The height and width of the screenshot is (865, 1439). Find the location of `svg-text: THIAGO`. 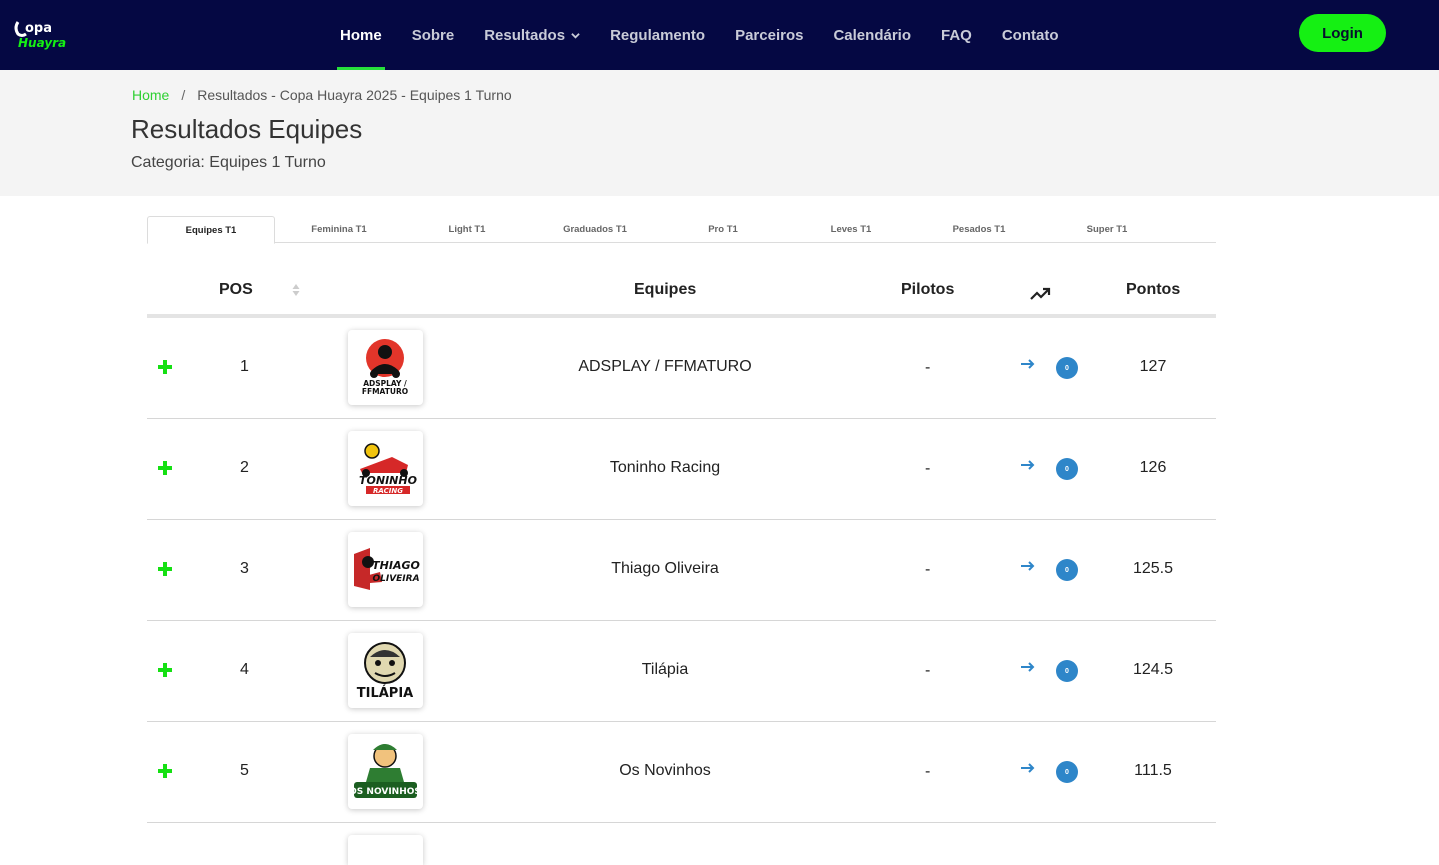

svg-text: THIAGO is located at coordinates (396, 565).